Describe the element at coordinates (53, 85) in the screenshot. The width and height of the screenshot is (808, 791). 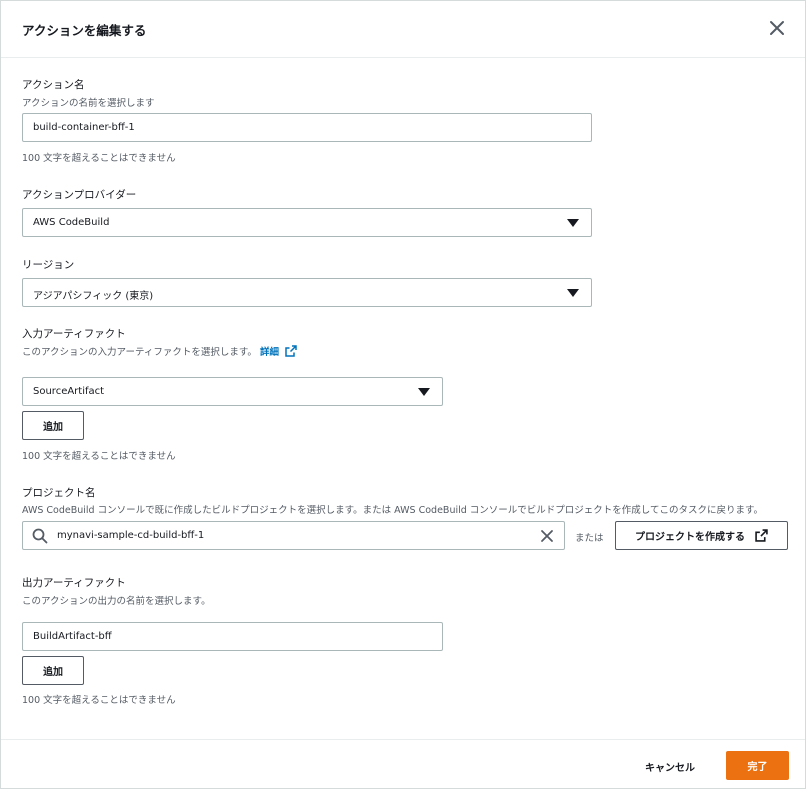
I see `action-name-label: アクション名` at that location.